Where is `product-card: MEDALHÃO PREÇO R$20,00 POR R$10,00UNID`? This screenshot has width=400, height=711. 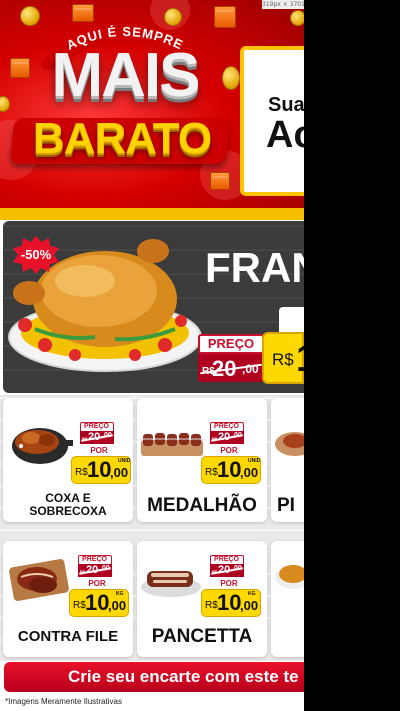 product-card: MEDALHÃO PREÇO R$20,00 POR R$10,00UNID is located at coordinates (202, 460).